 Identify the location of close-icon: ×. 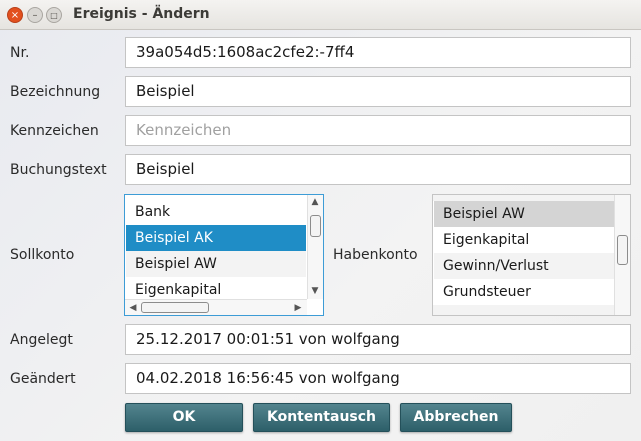
(15, 15).